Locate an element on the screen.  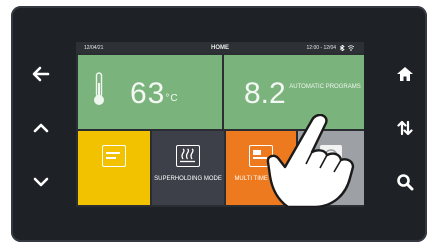
search-button is located at coordinates (405, 182).